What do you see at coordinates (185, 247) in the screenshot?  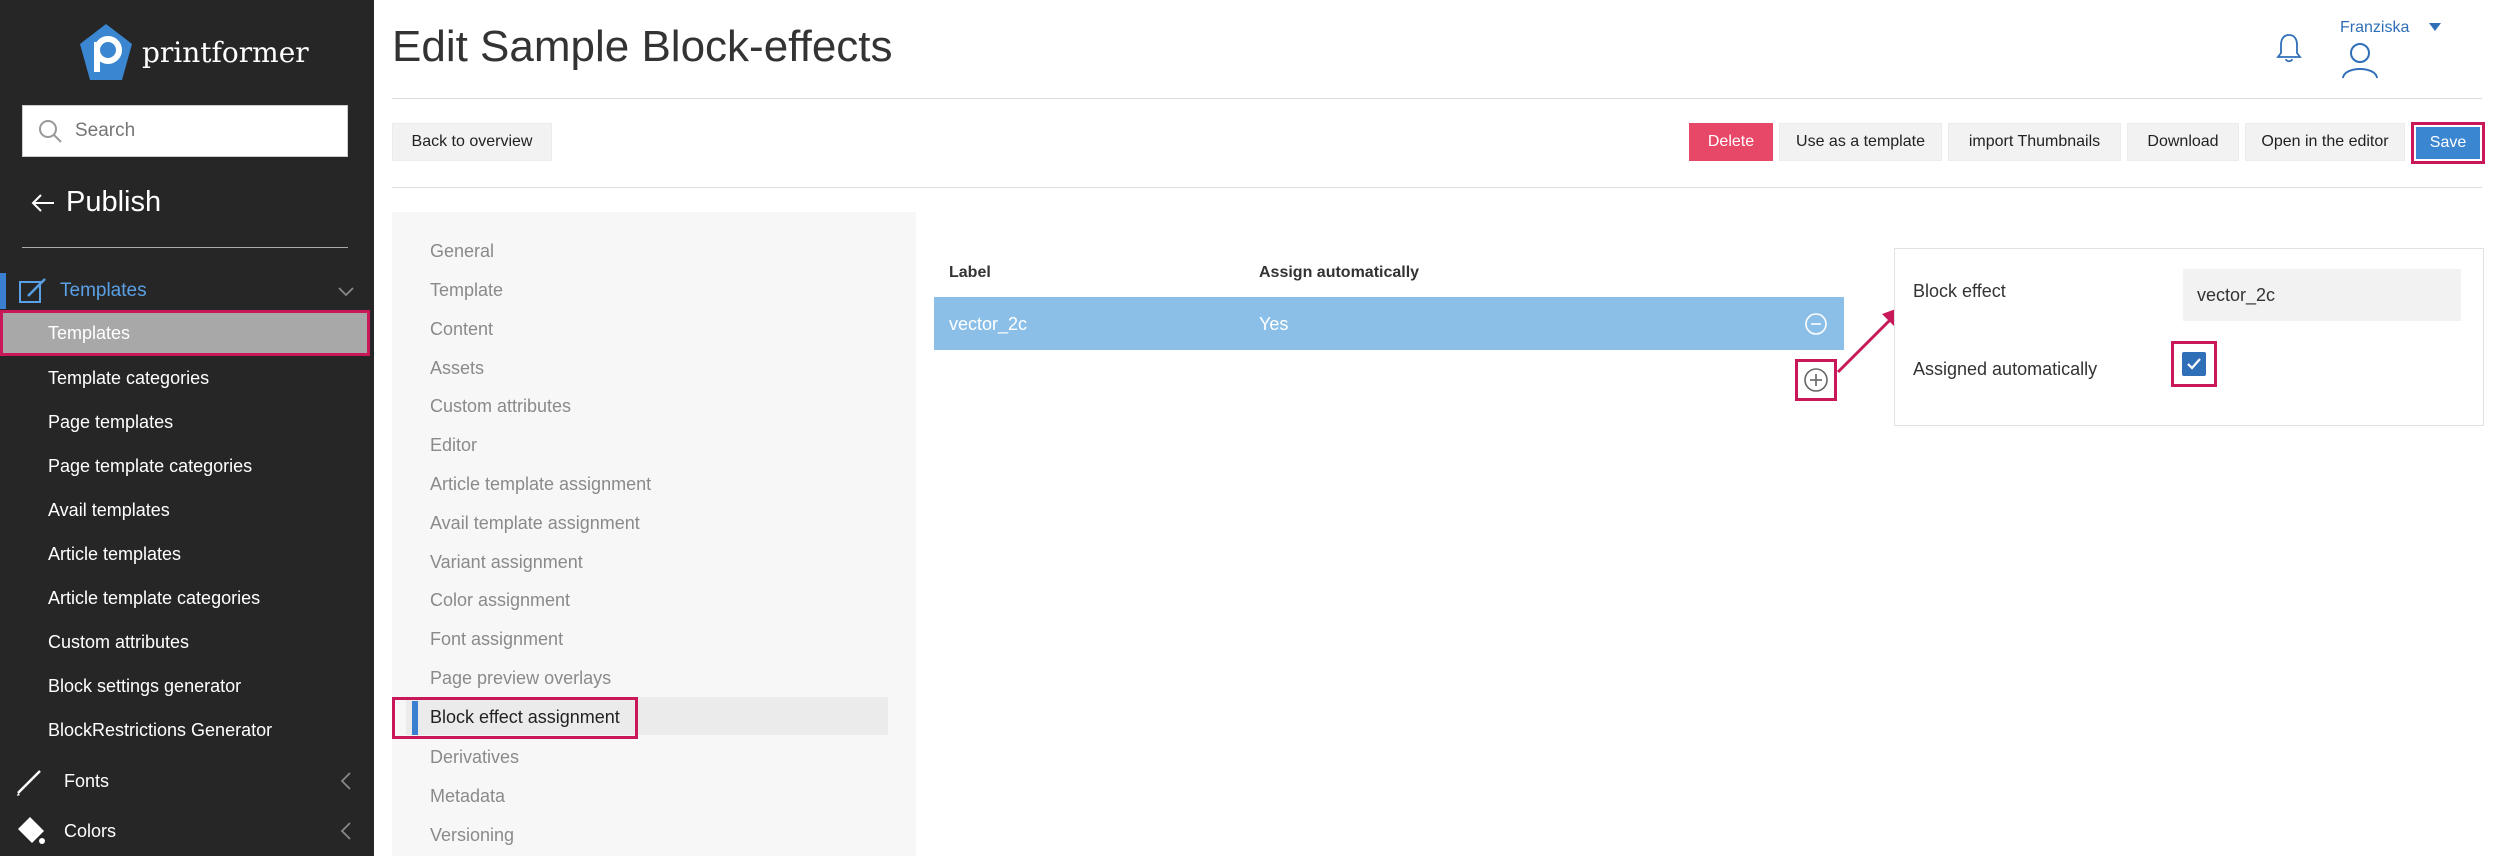 I see `sidebar-divider` at bounding box center [185, 247].